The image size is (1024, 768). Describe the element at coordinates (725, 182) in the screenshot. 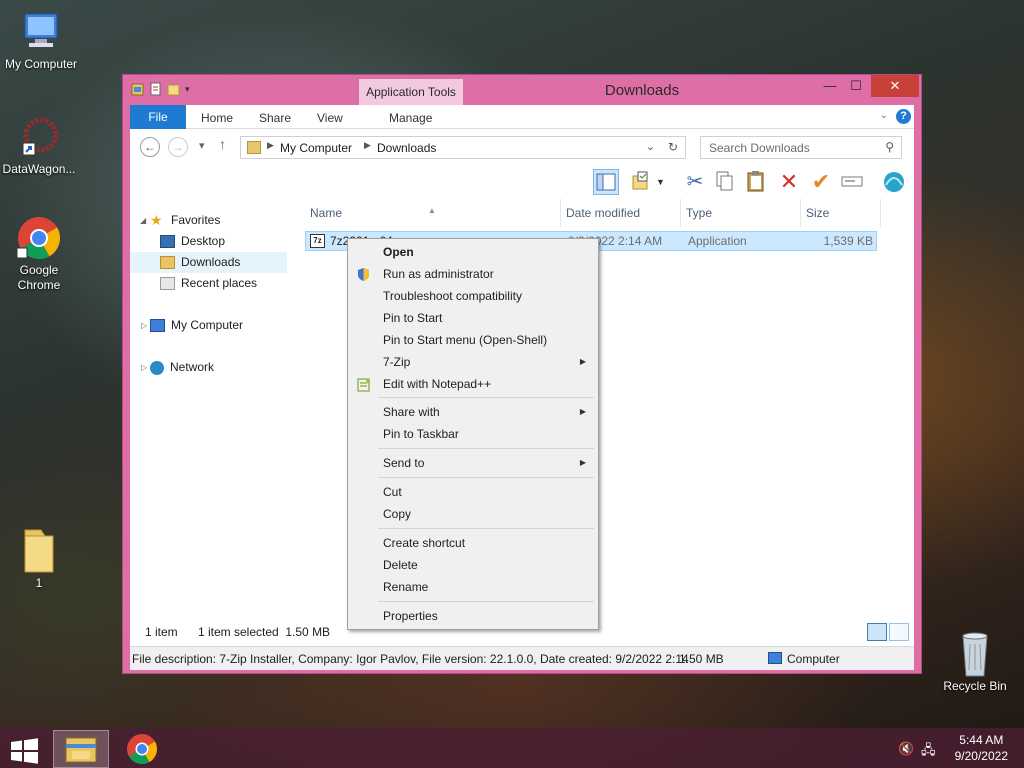

I see `copy-icon` at that location.